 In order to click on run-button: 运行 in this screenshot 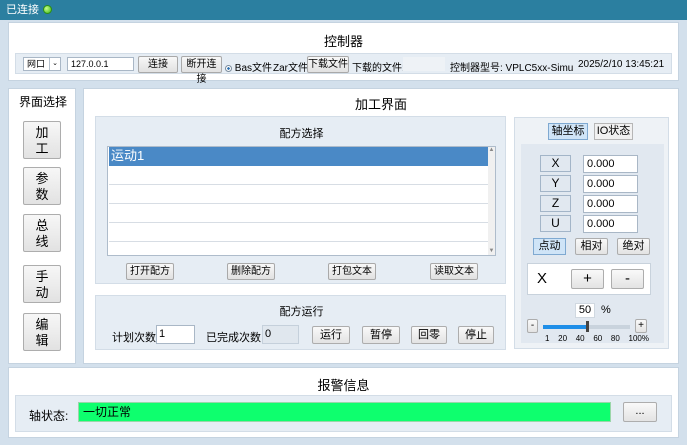, I will do `click(331, 335)`.